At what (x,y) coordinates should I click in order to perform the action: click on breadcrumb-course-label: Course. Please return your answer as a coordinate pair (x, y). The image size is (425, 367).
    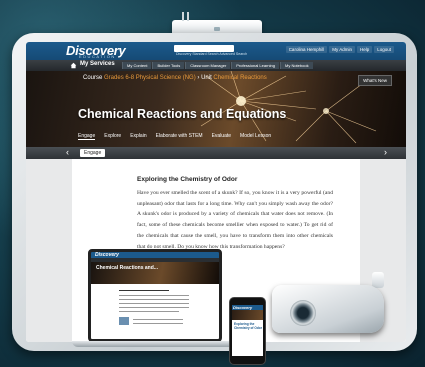
    Looking at the image, I should click on (93, 78).